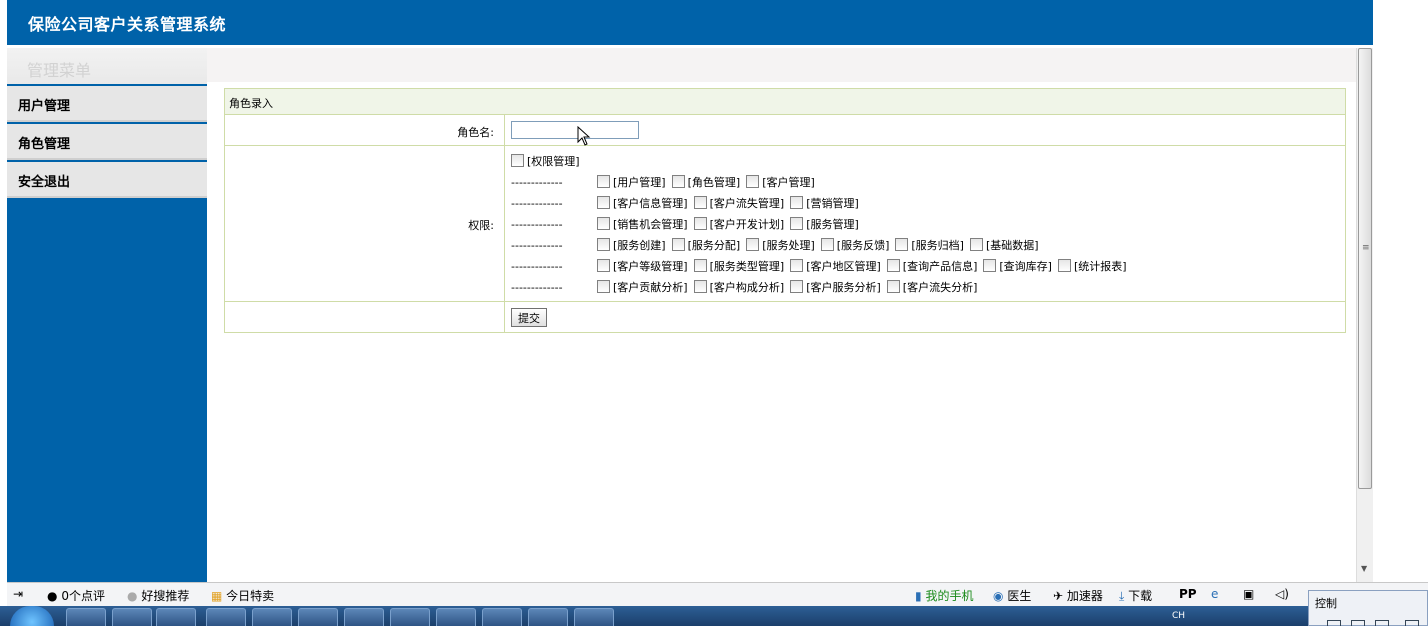 The width and height of the screenshot is (1428, 626). What do you see at coordinates (364, 617) in the screenshot?
I see `taskbar-editor-icon` at bounding box center [364, 617].